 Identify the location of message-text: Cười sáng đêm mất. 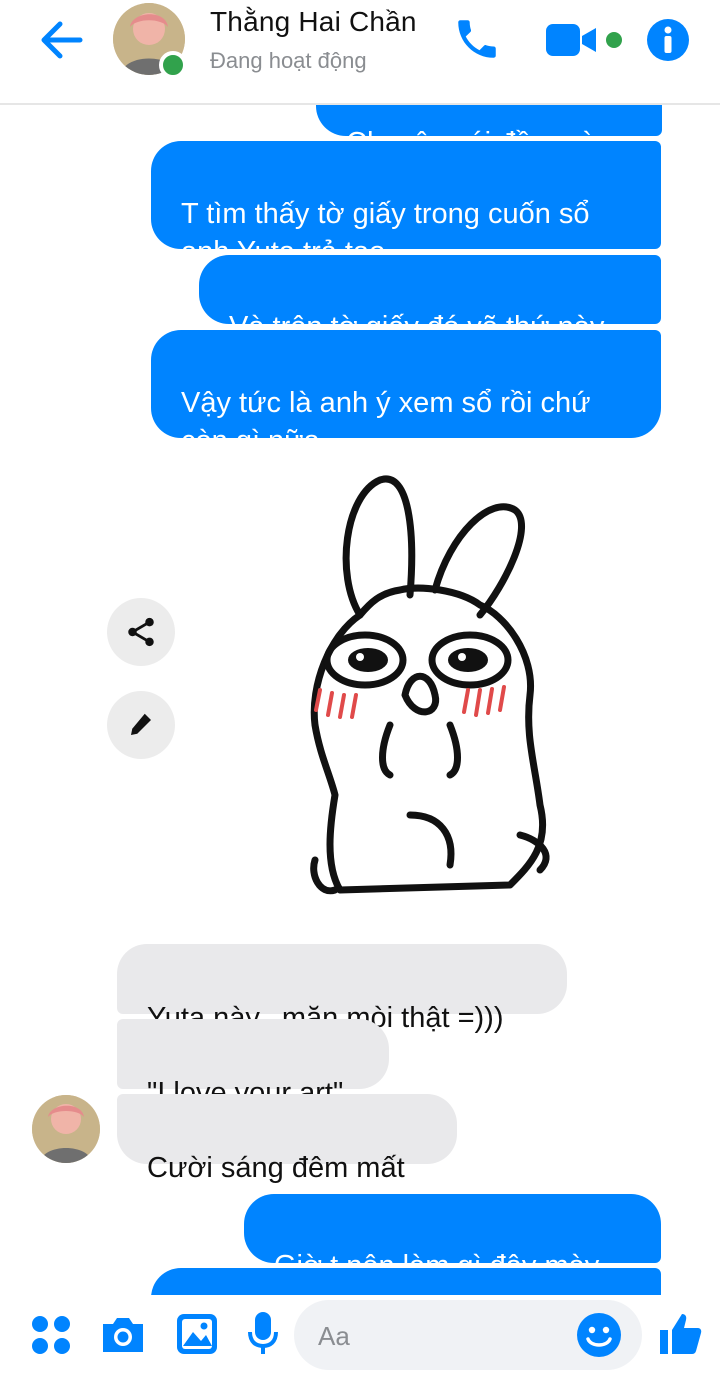
(276, 1168).